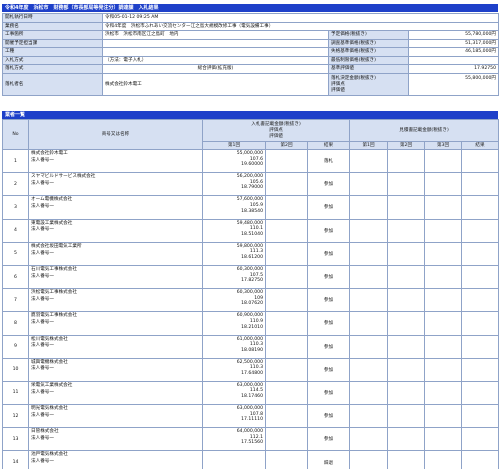 Image resolution: width=500 pixels, height=469 pixels. Describe the element at coordinates (252, 397) in the screenshot. I see `bid-value: 18.17460` at that location.